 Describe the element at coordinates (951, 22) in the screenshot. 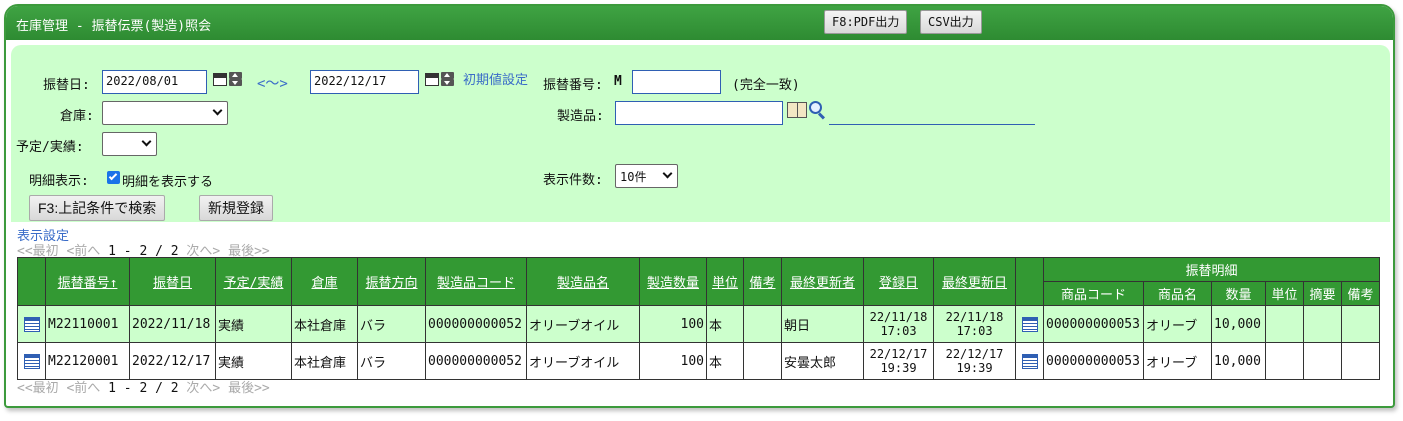

I see `csv-output-button: CSV出力` at that location.